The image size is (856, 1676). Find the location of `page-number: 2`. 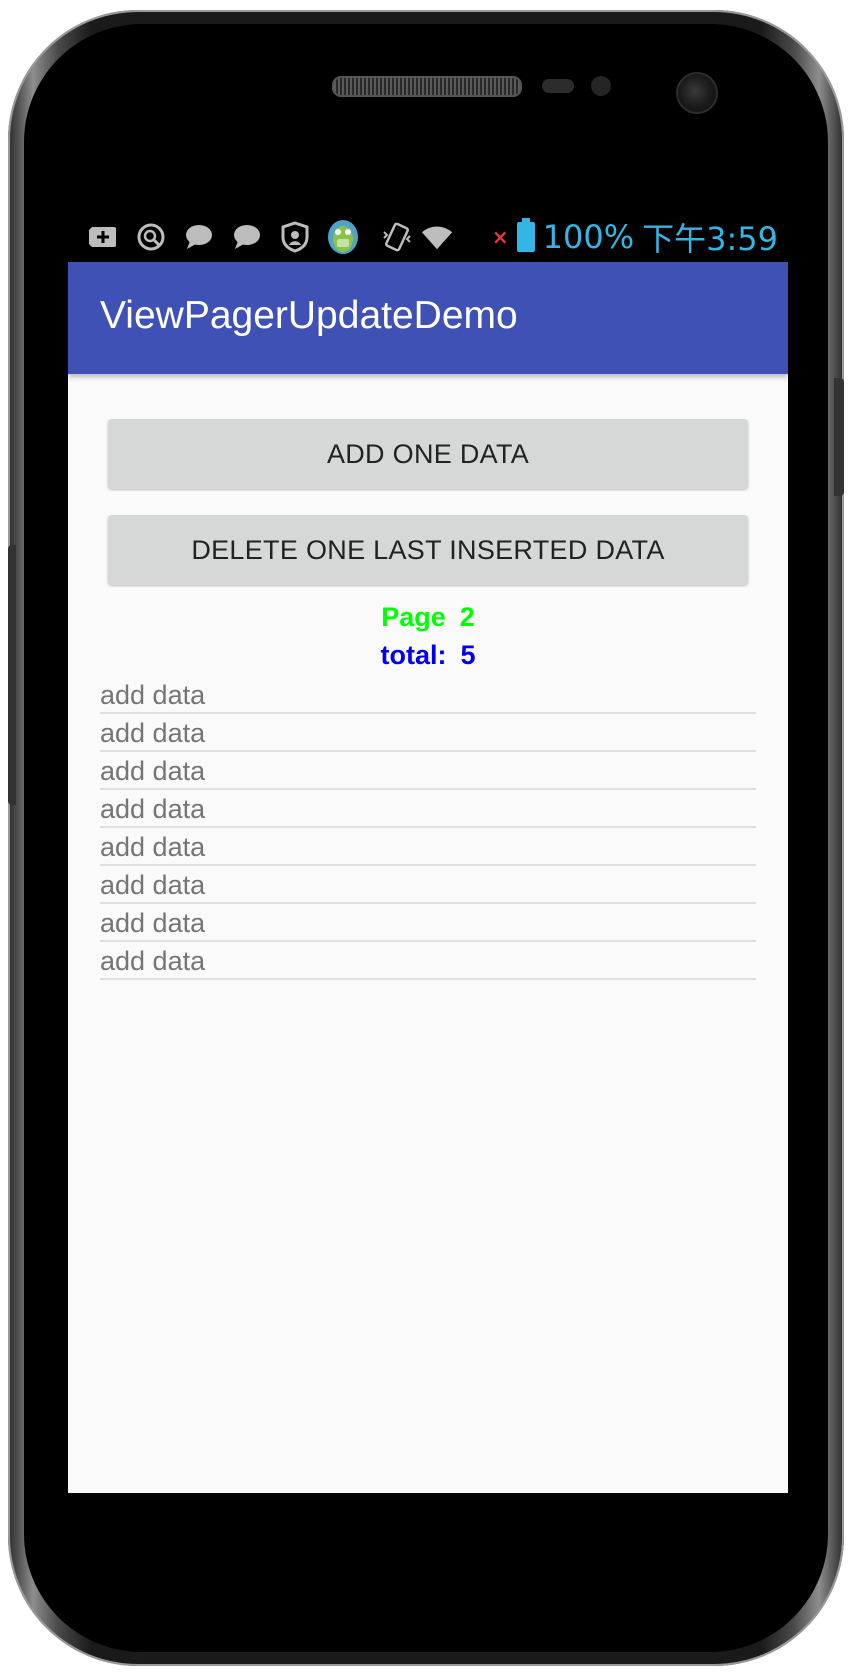

page-number: 2 is located at coordinates (467, 617).